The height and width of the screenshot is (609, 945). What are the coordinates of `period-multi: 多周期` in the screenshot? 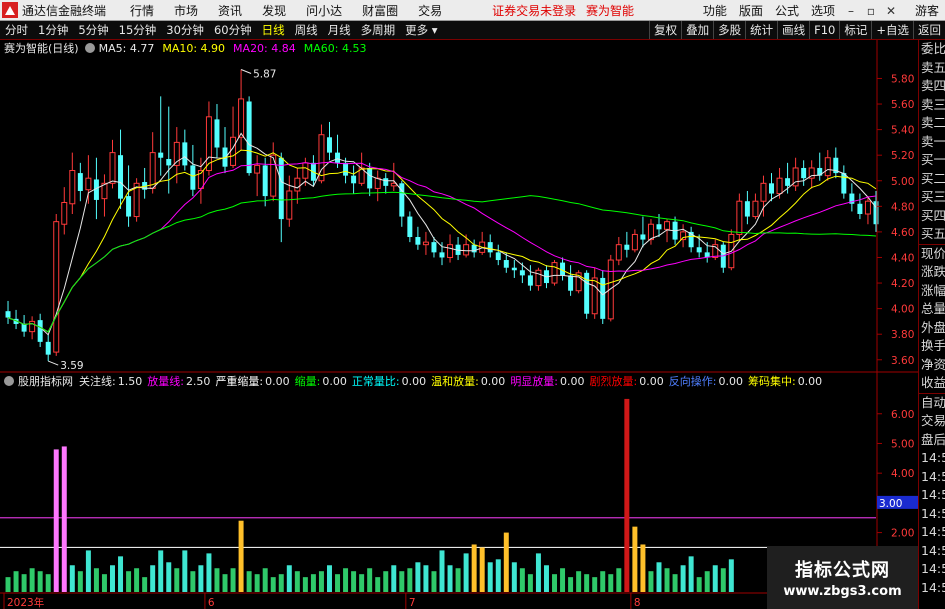 It's located at (378, 30).